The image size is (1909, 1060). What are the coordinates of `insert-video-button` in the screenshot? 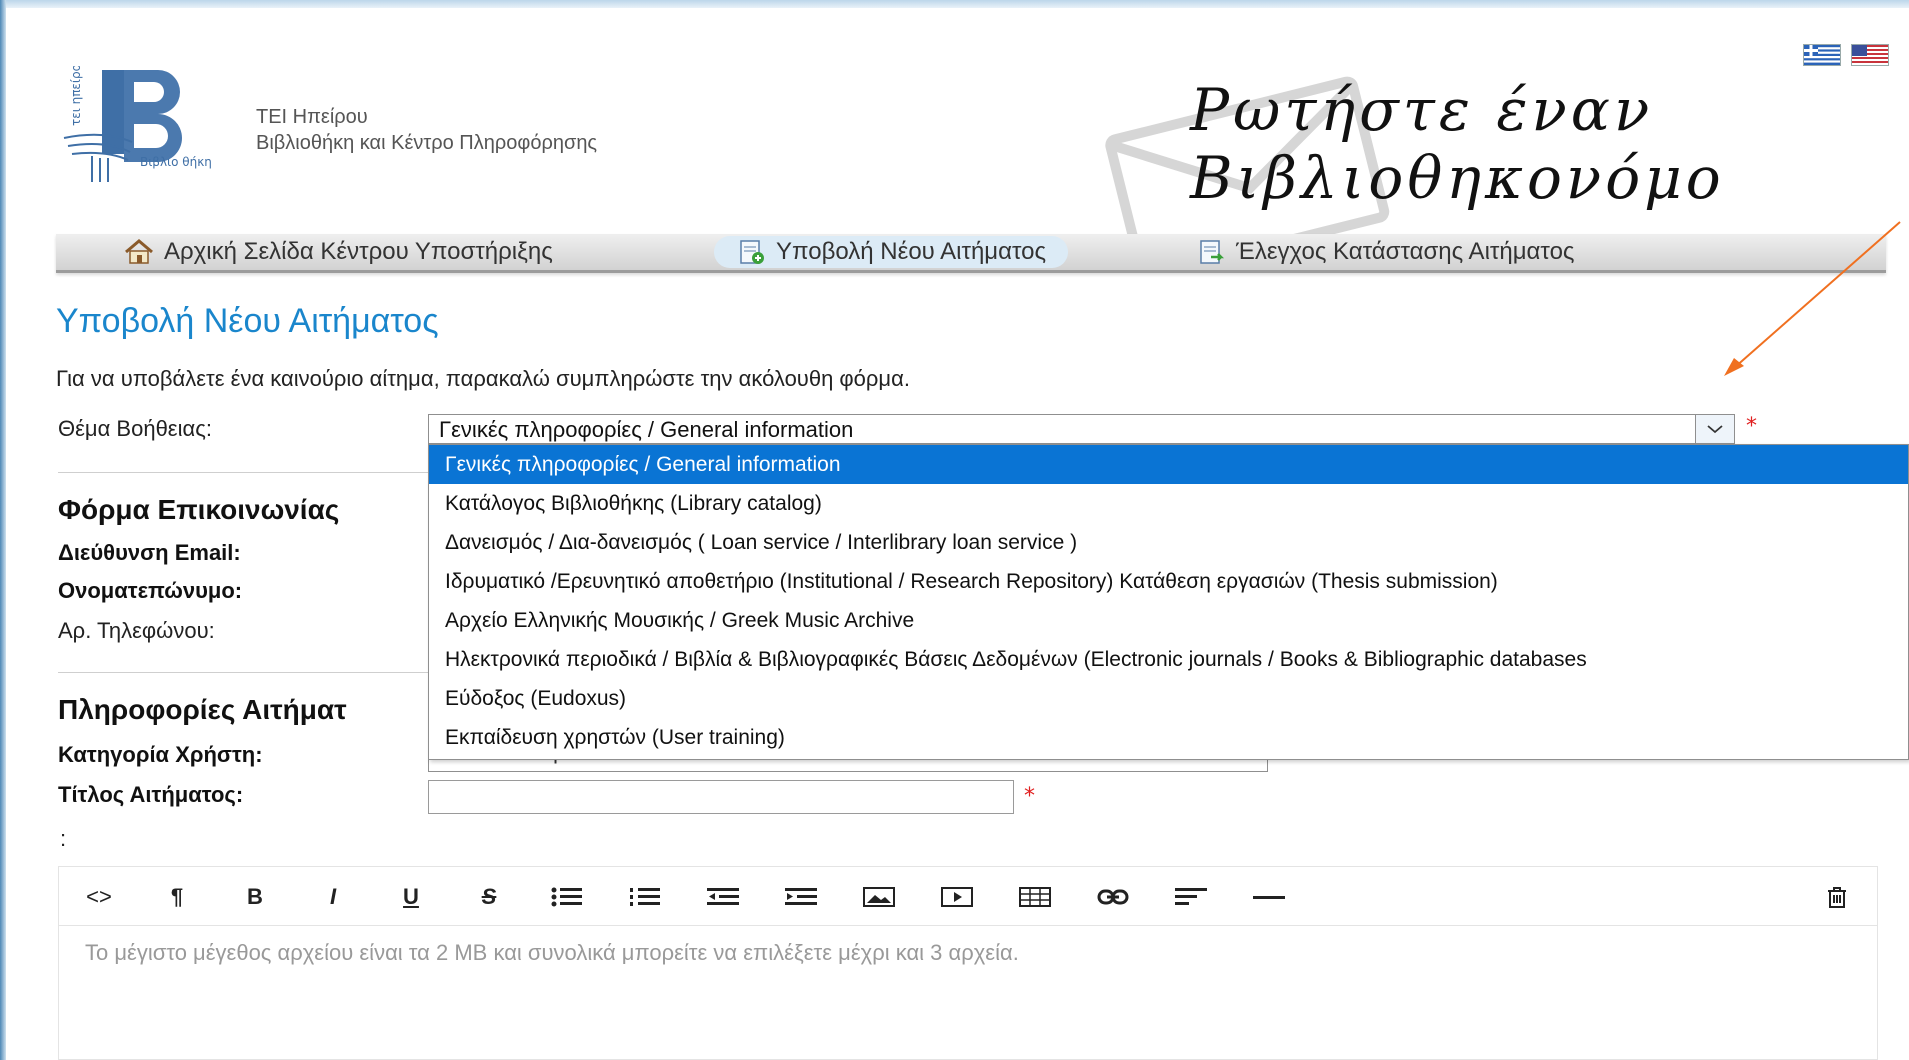 It's located at (957, 897).